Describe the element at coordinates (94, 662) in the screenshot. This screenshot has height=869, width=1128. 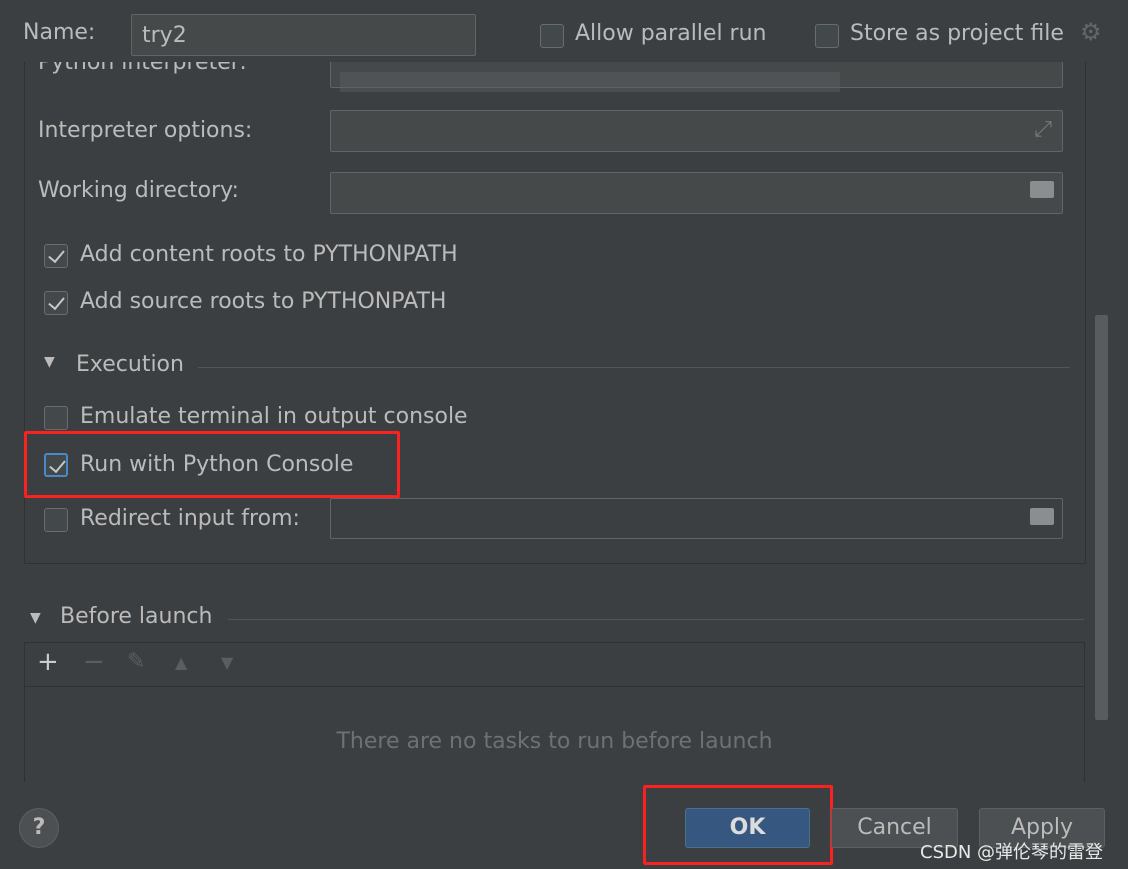
I see `remove-icon: −` at that location.